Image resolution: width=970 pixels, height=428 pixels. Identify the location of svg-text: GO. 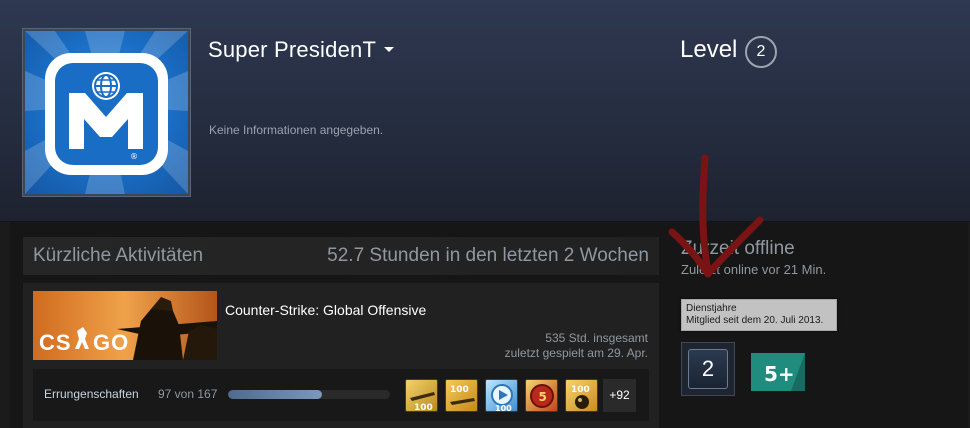
(111, 342).